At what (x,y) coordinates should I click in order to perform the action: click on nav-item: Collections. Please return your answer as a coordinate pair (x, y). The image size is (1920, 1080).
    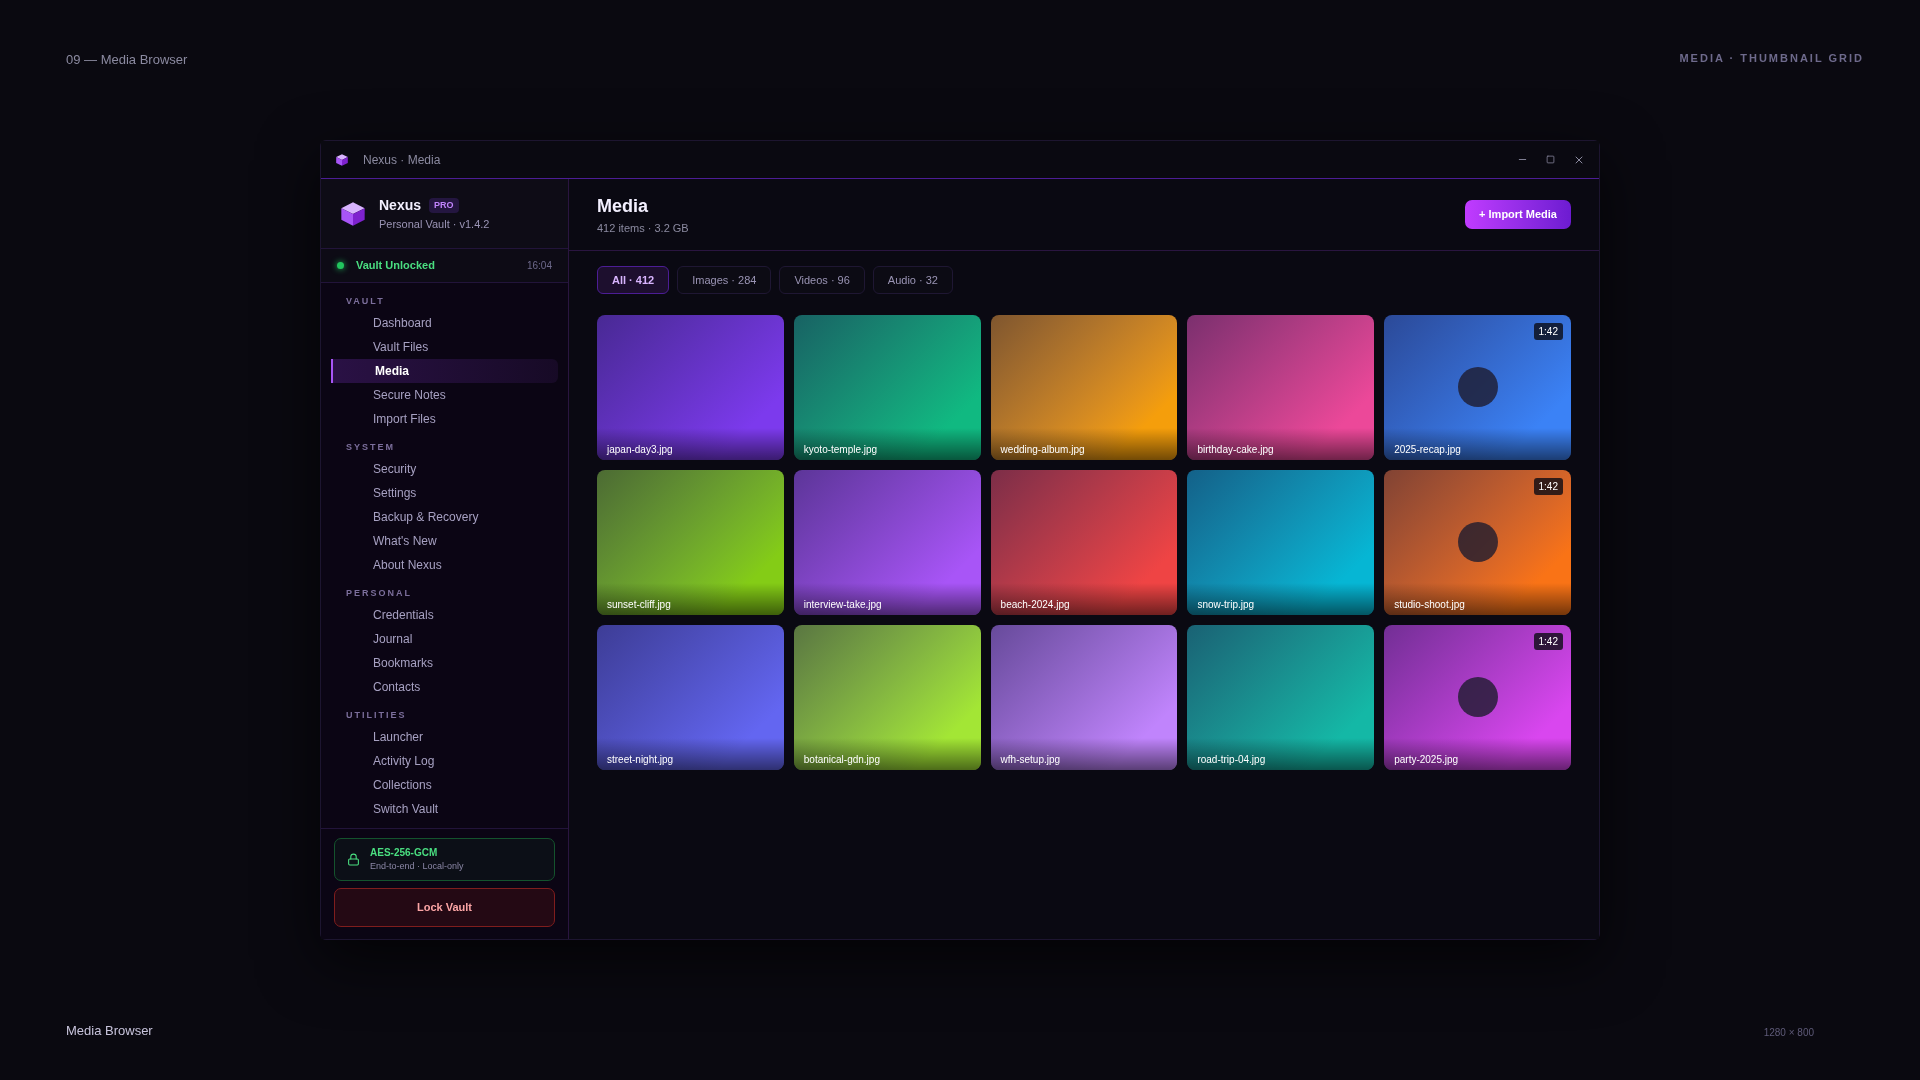
    Looking at the image, I should click on (444, 785).